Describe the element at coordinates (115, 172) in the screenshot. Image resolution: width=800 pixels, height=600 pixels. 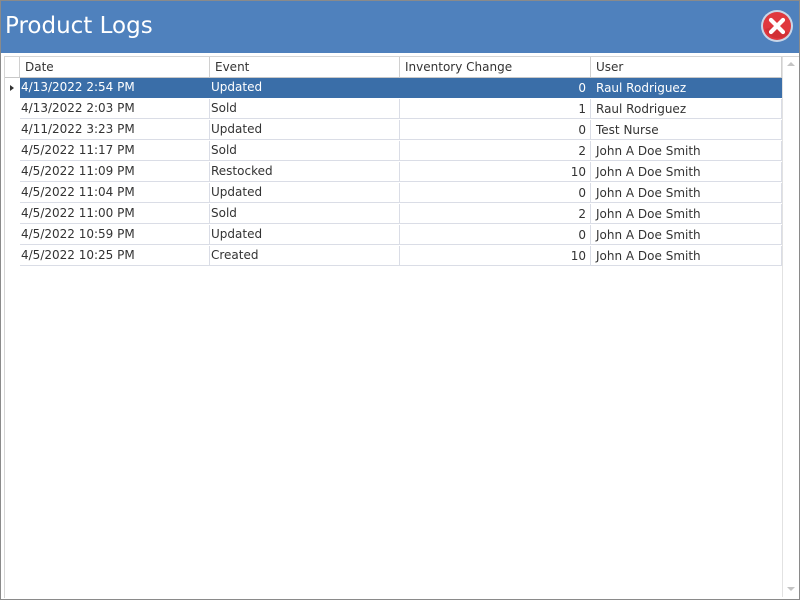
I see `cell-date: 4/5/2022 11:09 PM` at that location.